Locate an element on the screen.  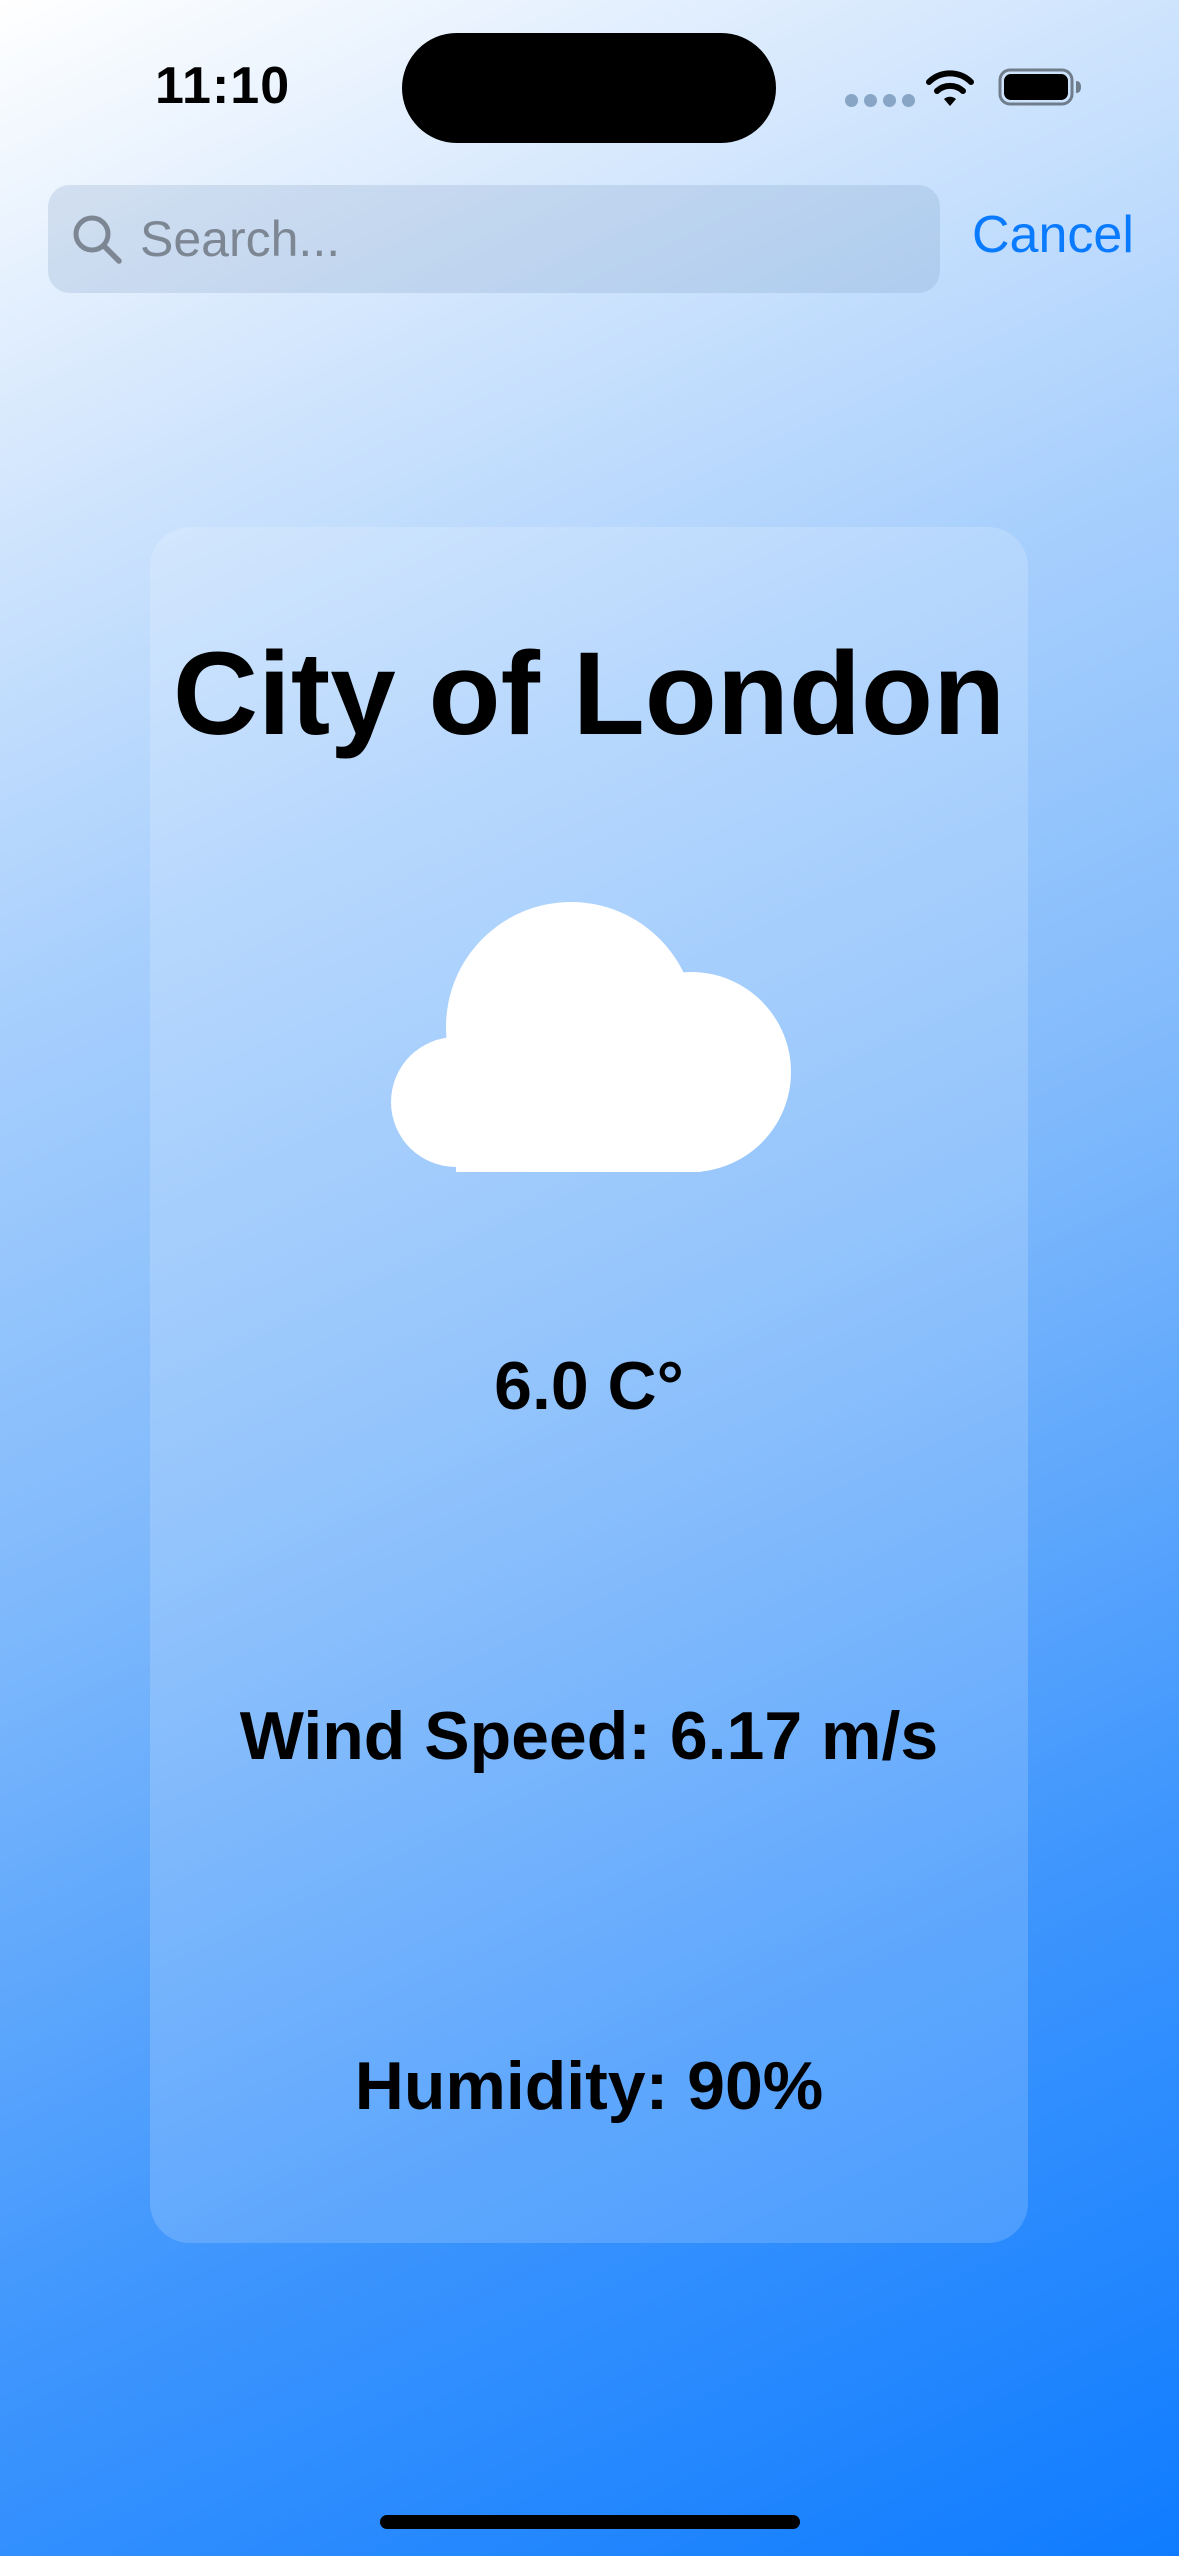
cancel-button: Cancel is located at coordinates (1053, 235).